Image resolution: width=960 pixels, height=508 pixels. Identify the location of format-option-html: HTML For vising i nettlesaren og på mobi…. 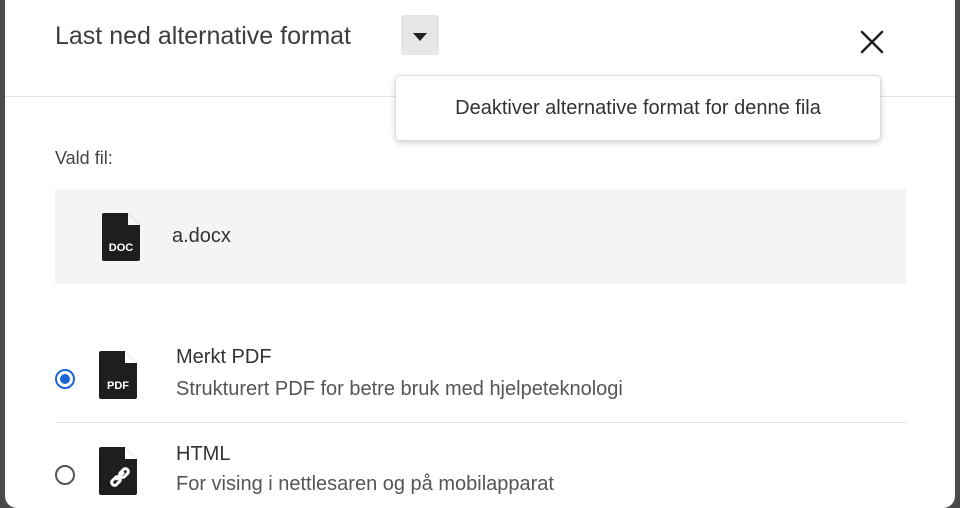
(480, 471).